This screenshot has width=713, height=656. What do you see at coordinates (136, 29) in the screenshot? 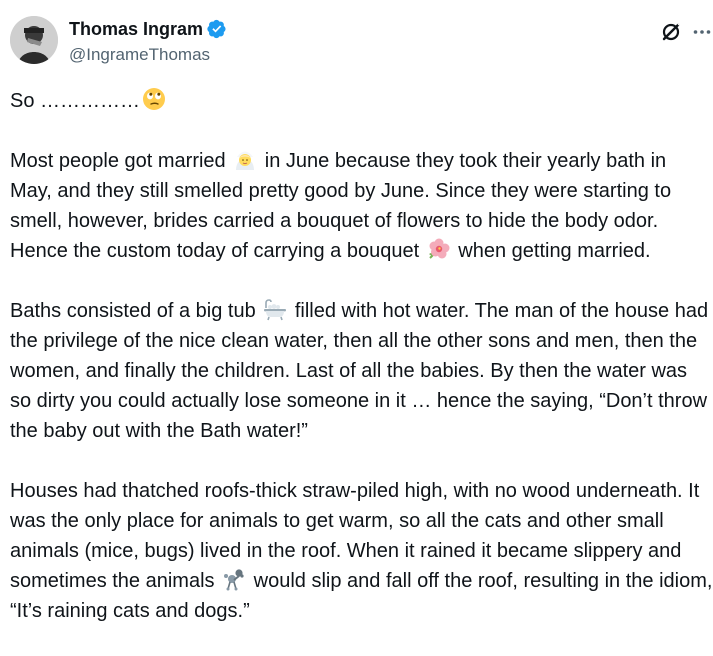
I see `author-display-name: Thomas Ingram` at bounding box center [136, 29].